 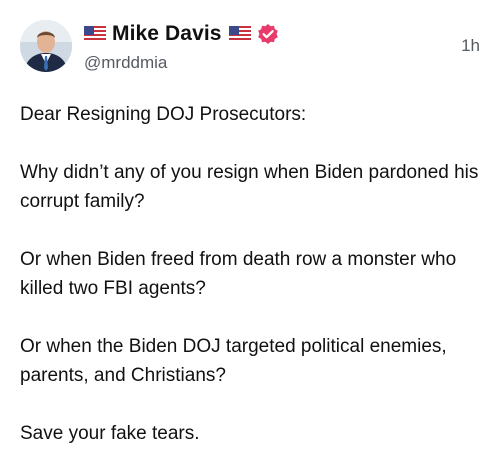 I want to click on post-paragraph: Save your fake tears., so click(x=110, y=433).